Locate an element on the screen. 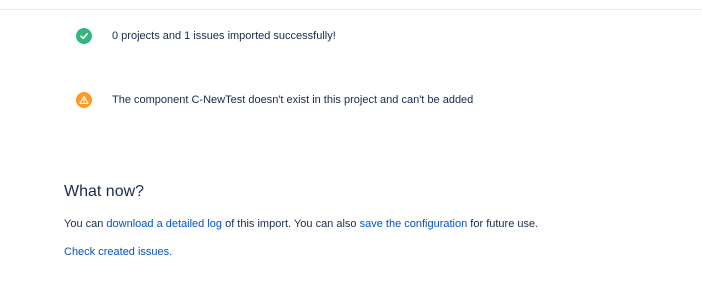 This screenshot has height=299, width=702. download-log-link: download a detailed log is located at coordinates (164, 224).